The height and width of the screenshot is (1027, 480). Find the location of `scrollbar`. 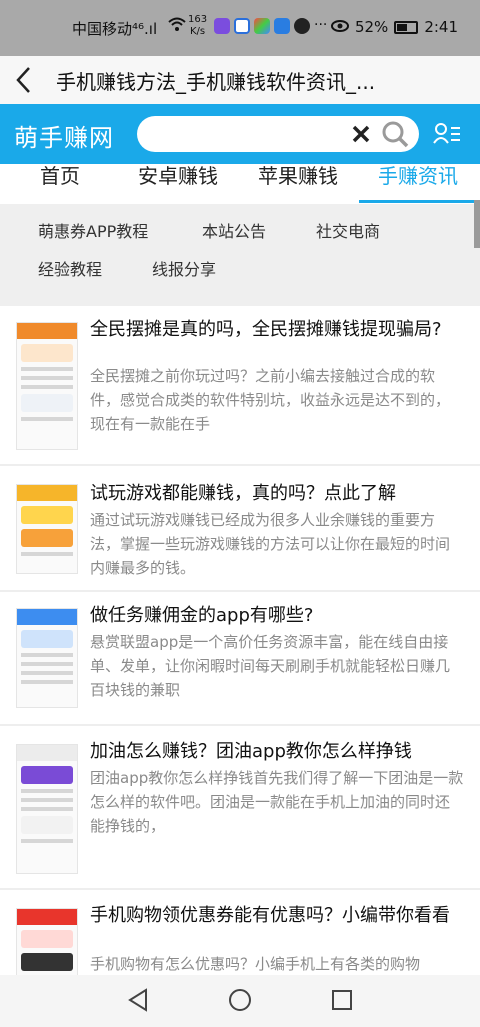

scrollbar is located at coordinates (477, 224).